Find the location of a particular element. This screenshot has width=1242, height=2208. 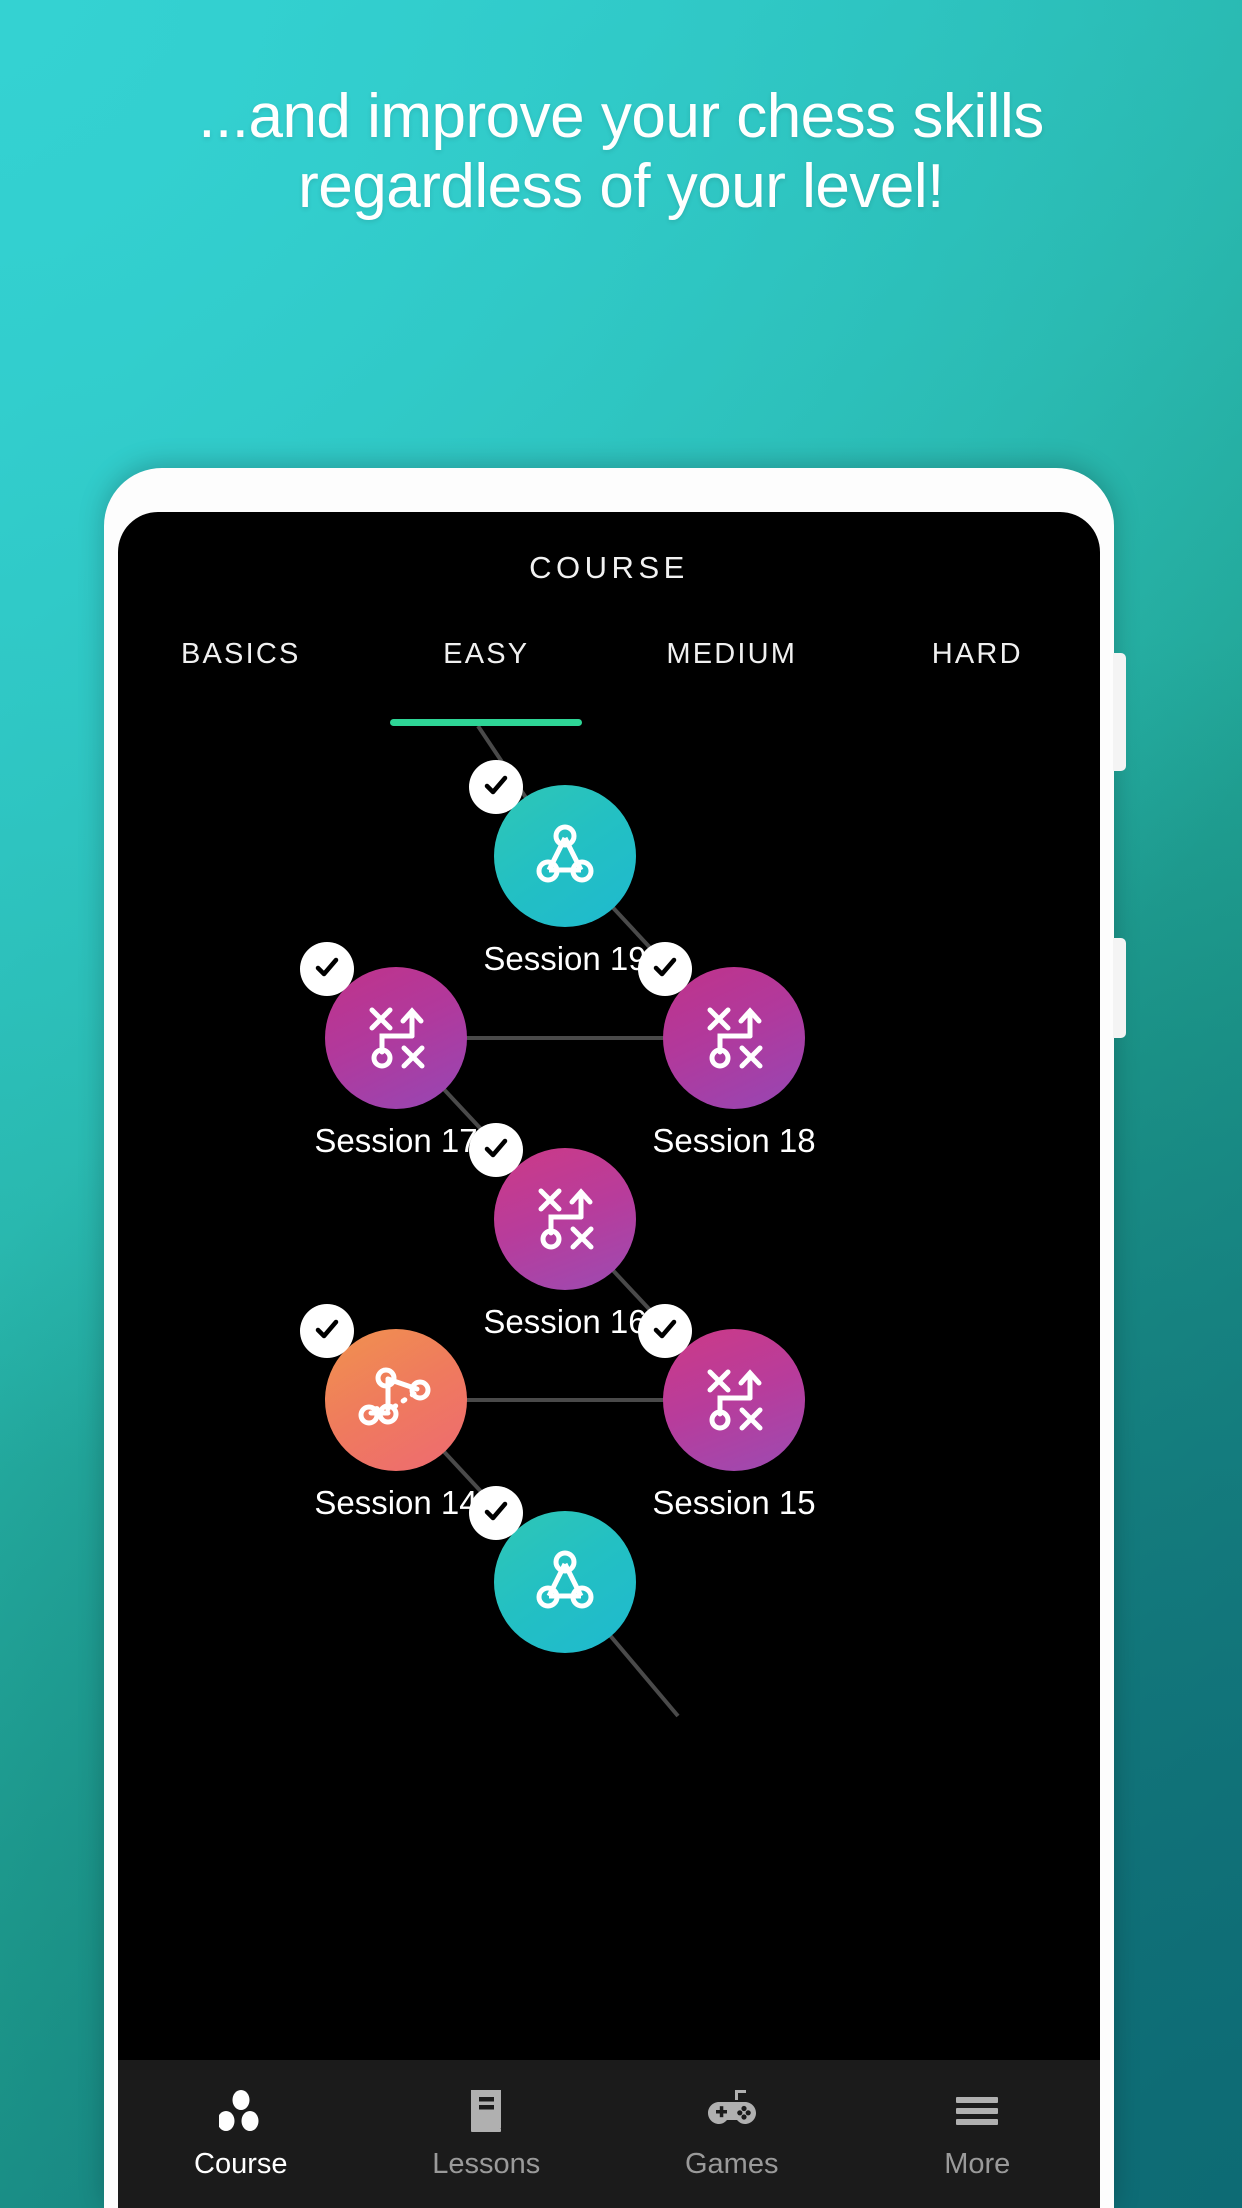

session-label: Session 19 is located at coordinates (565, 958).